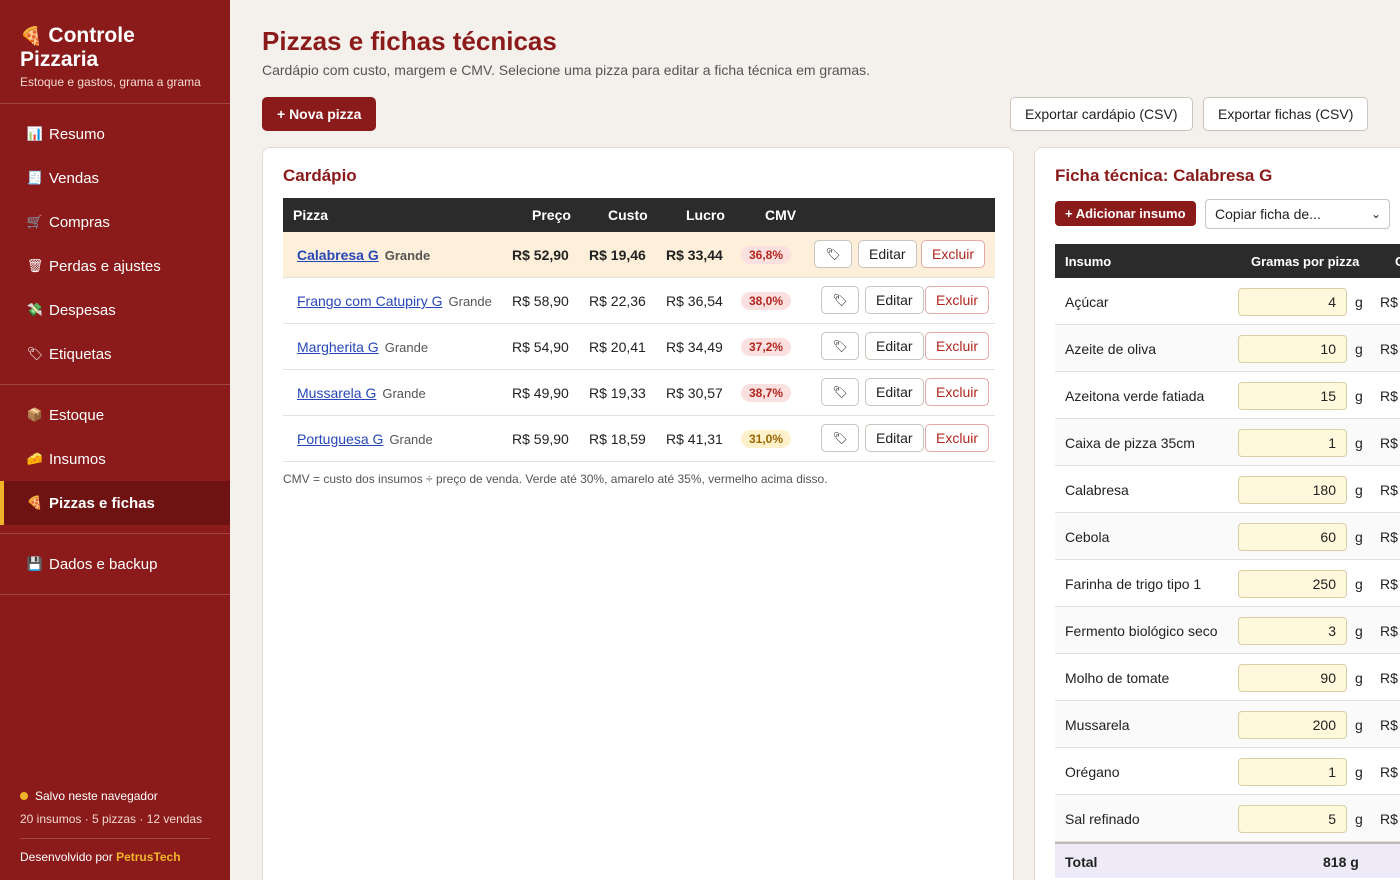 This screenshot has width=1400, height=880. Describe the element at coordinates (1292, 819) in the screenshot. I see `grams-input: 5` at that location.